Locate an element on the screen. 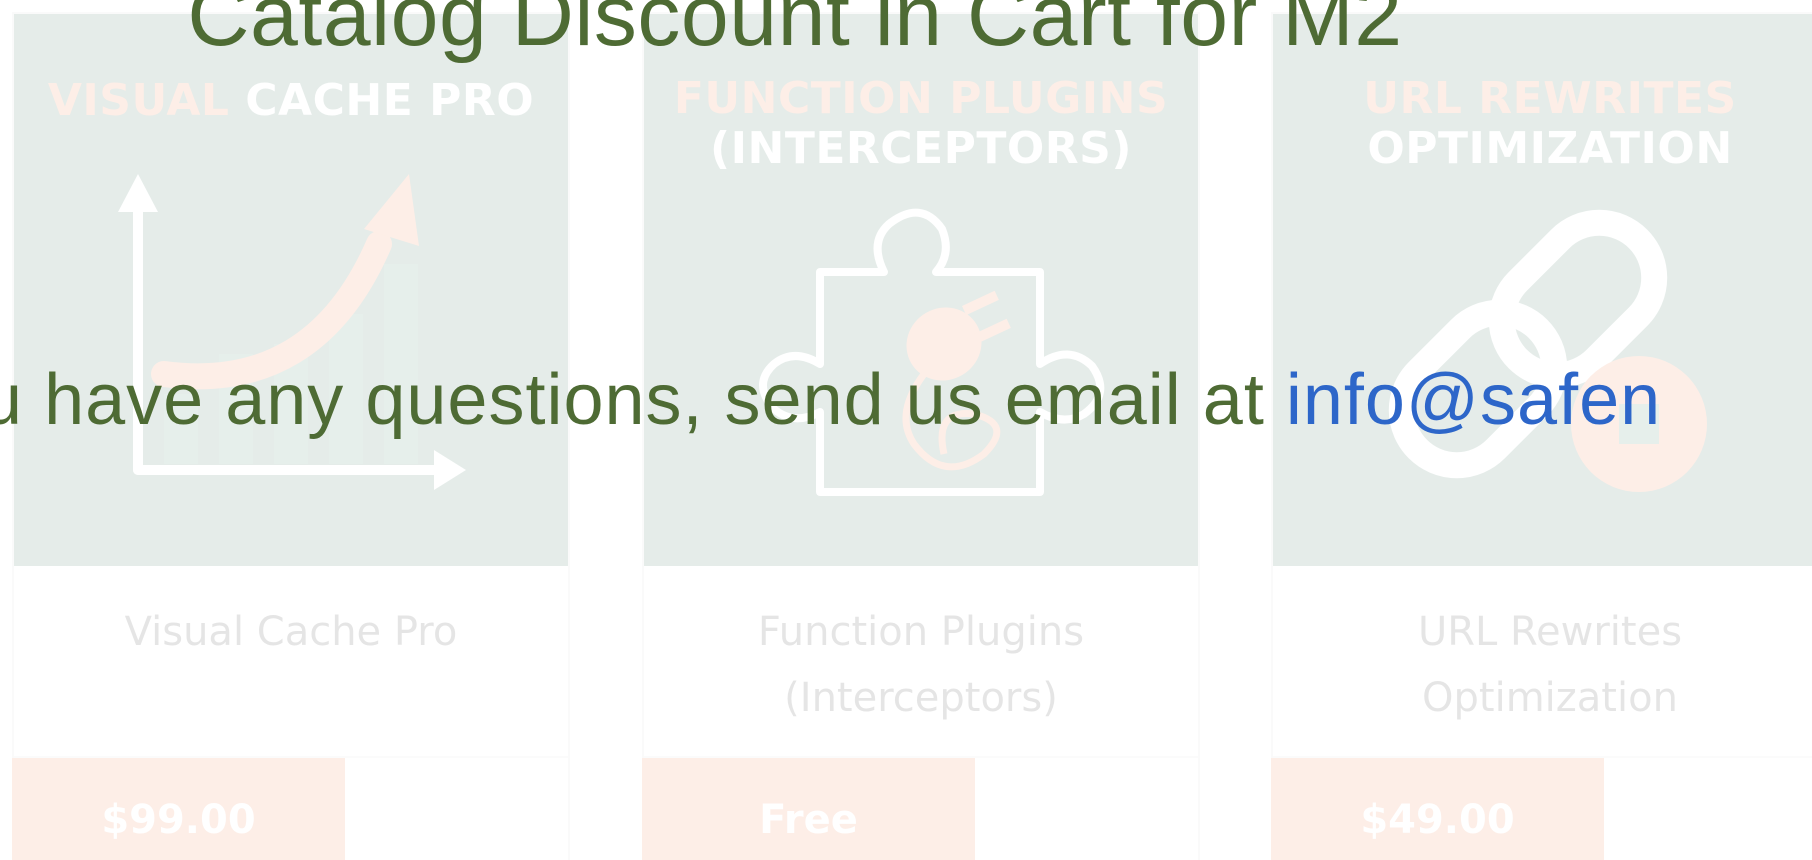  product-name: URL Rewrites Optimization is located at coordinates (1542, 665).